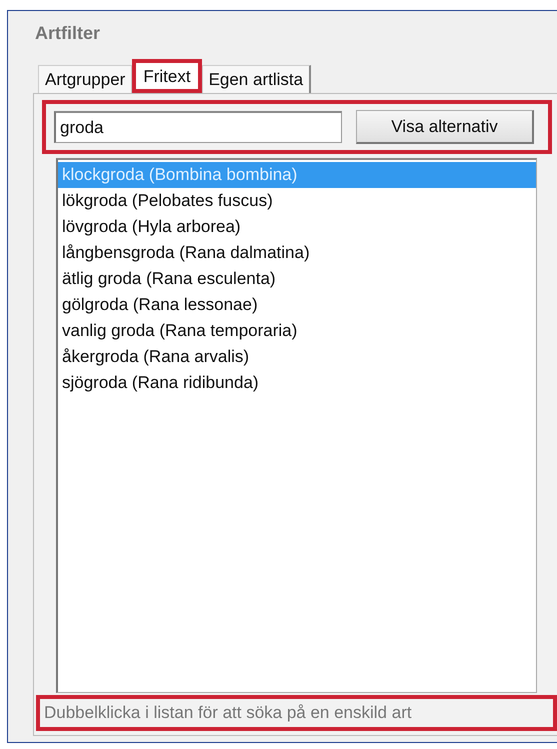  Describe the element at coordinates (297, 253) in the screenshot. I see `list-item: långbensgroda (Rana dalmatina)` at that location.